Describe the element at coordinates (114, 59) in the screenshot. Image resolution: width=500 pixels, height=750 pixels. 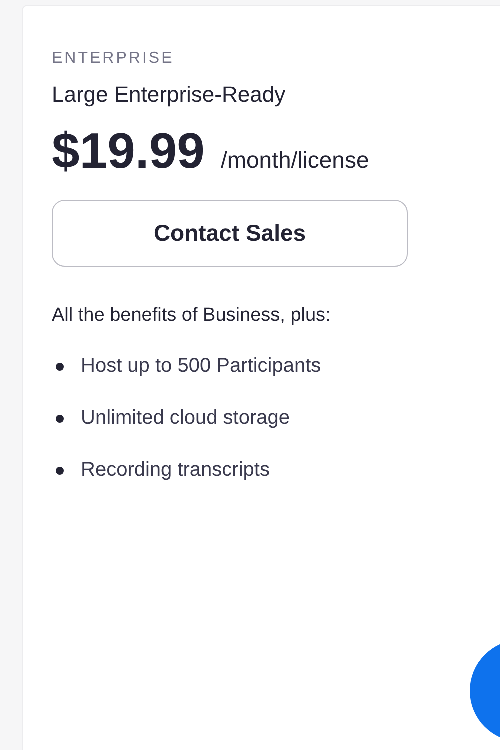
I see `plan-tier-label: ENTERPRISE` at that location.